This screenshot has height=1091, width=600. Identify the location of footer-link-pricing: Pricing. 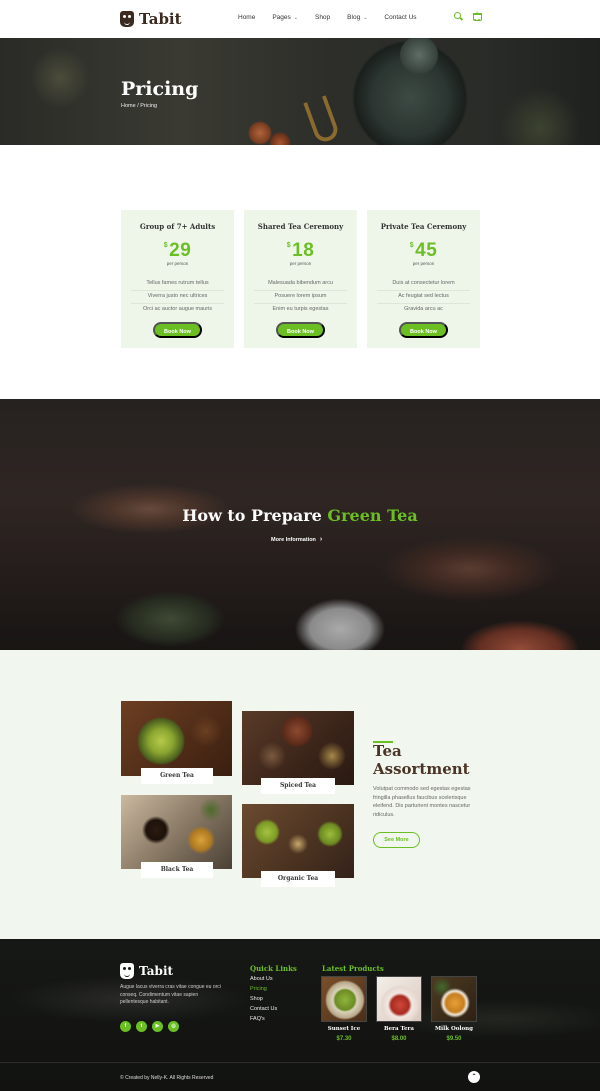
(263, 991).